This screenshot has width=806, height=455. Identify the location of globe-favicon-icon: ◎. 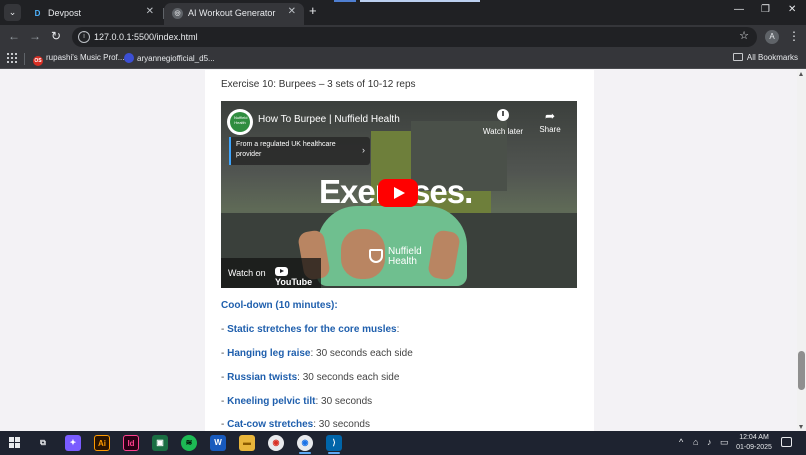
(177, 13).